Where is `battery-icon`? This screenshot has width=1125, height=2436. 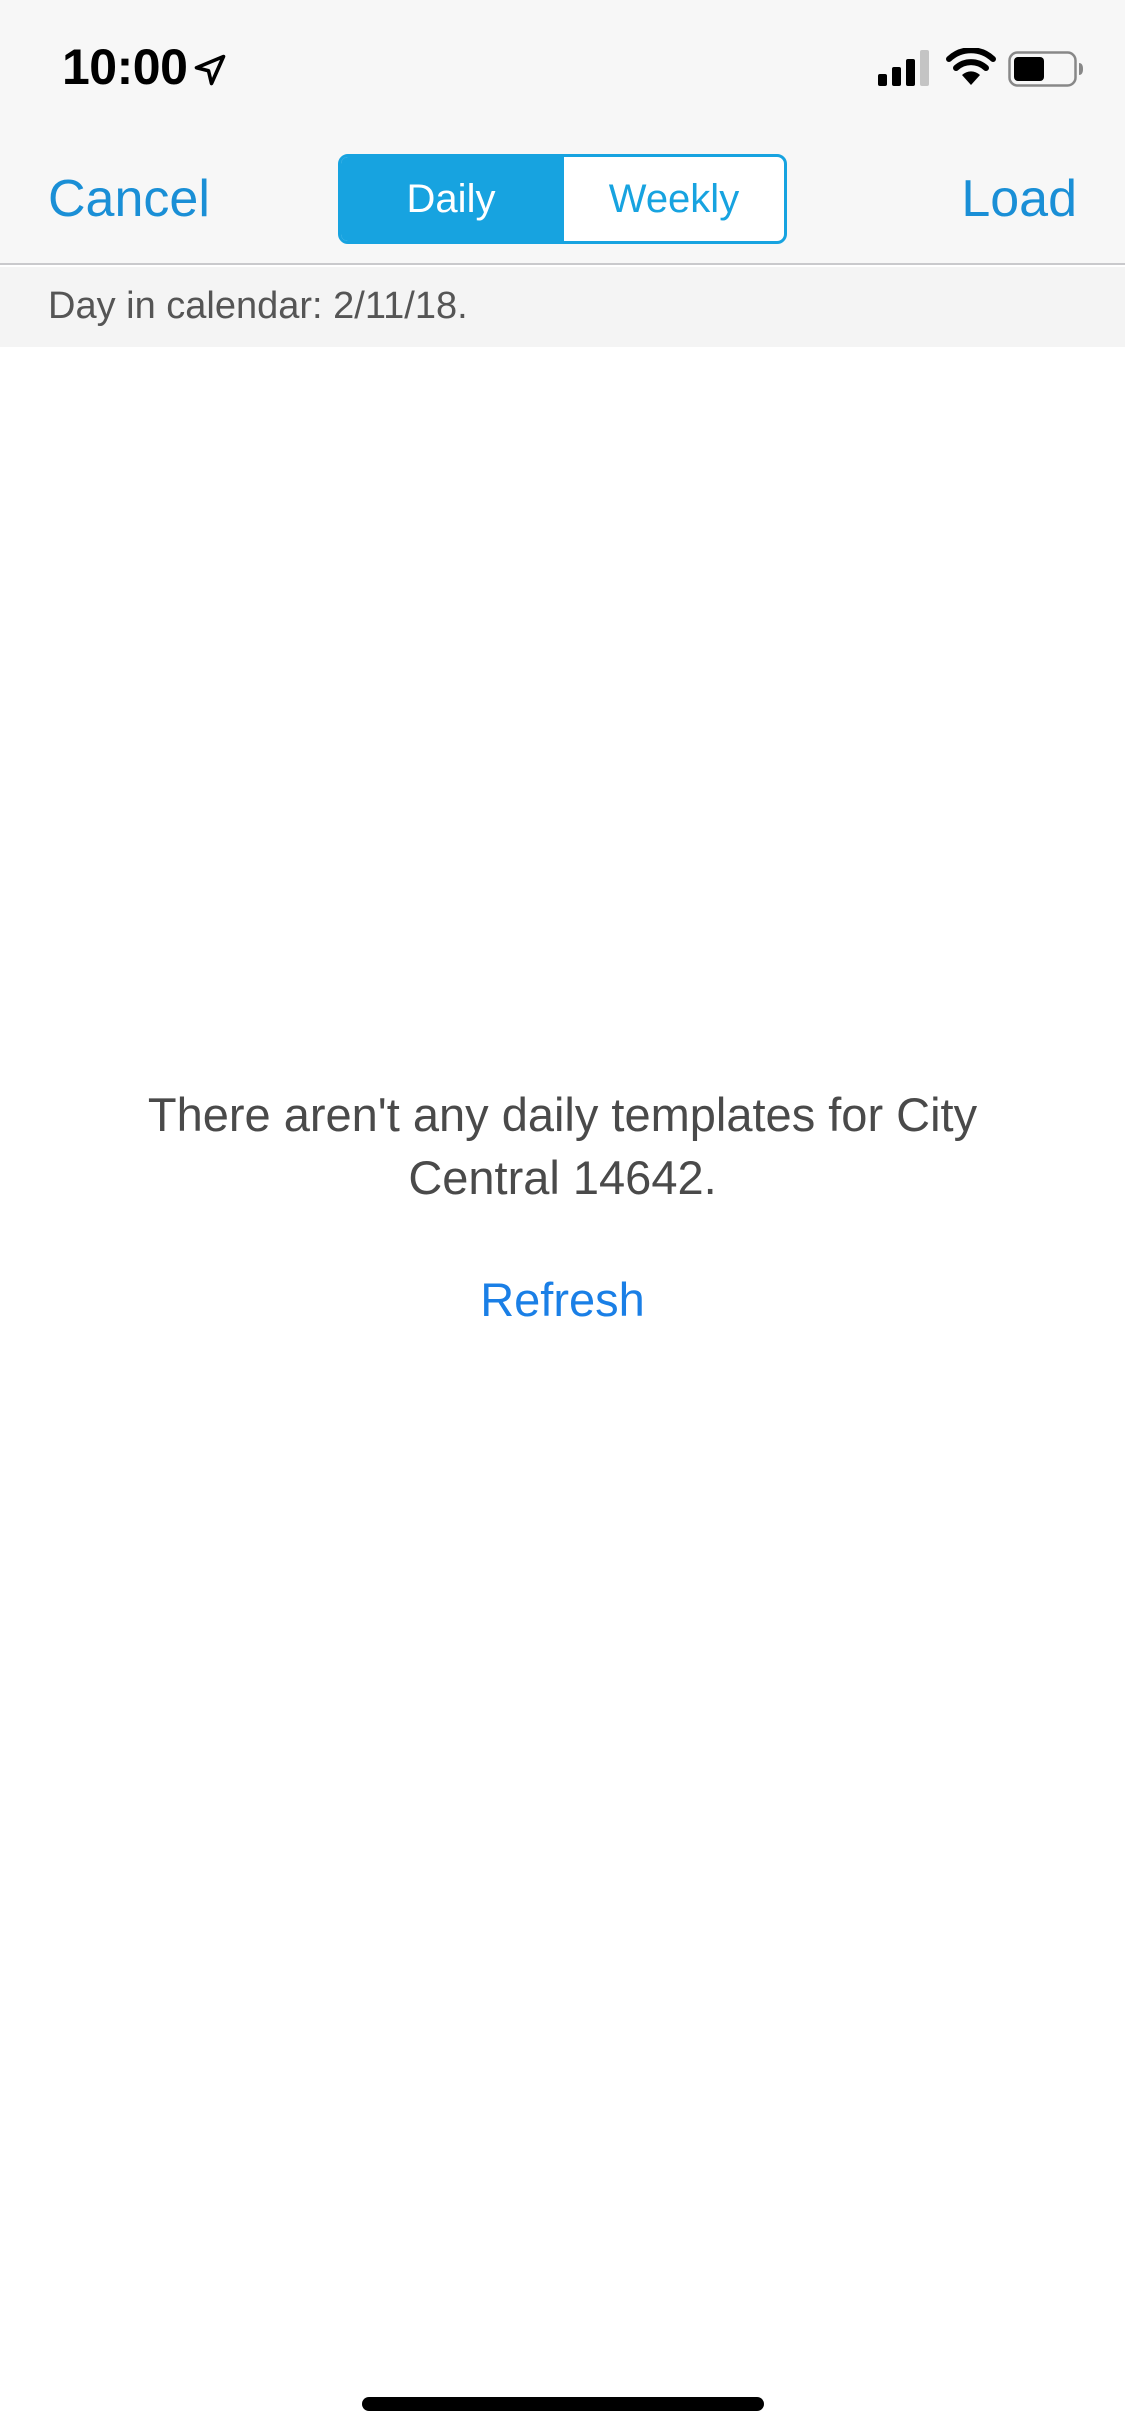 battery-icon is located at coordinates (1045, 69).